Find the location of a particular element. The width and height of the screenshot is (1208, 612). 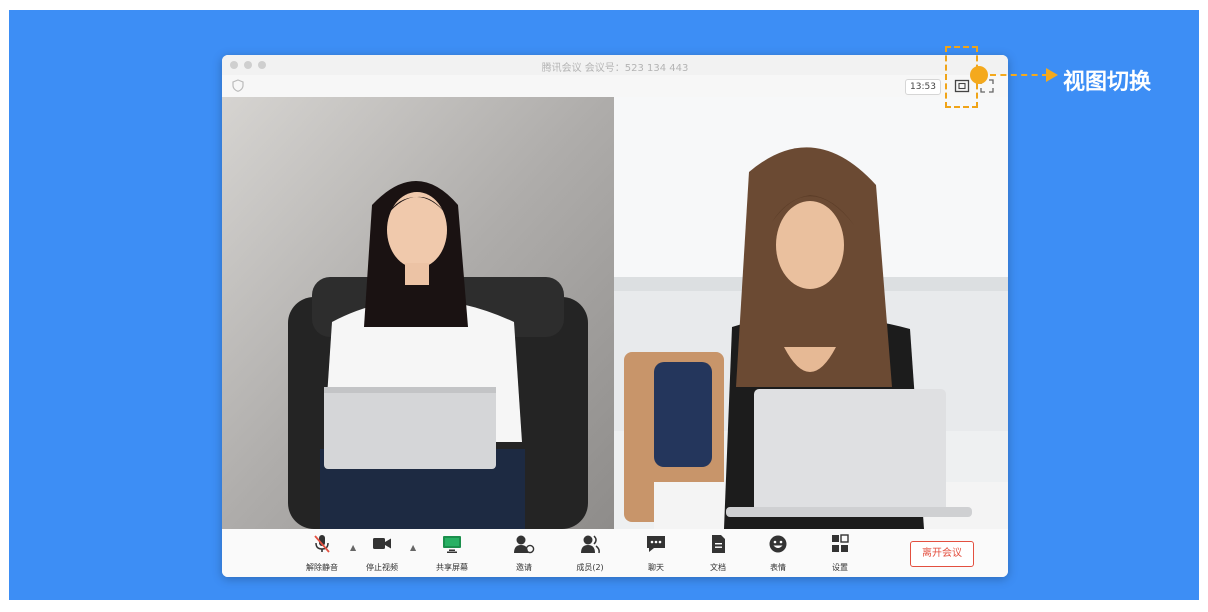

members-button: 成员(2) is located at coordinates (590, 553).